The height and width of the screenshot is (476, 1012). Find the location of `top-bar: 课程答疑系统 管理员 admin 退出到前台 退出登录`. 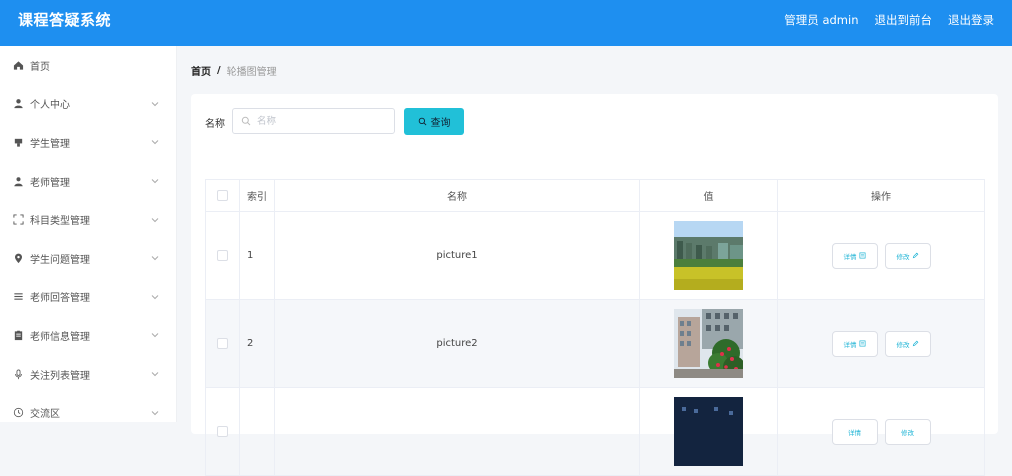

top-bar: 课程答疑系统 管理员 admin 退出到前台 退出登录 is located at coordinates (506, 23).